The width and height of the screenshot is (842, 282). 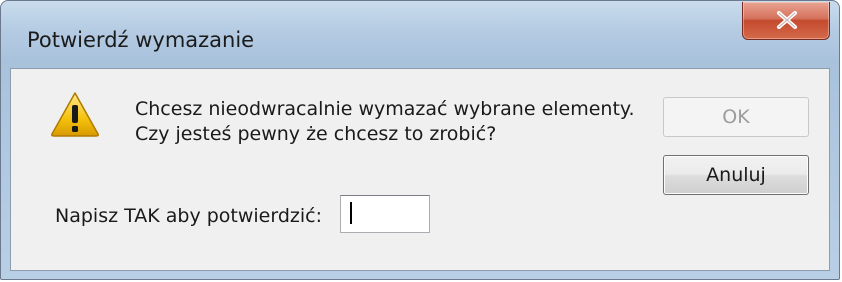 I want to click on text-caret, so click(x=351, y=213).